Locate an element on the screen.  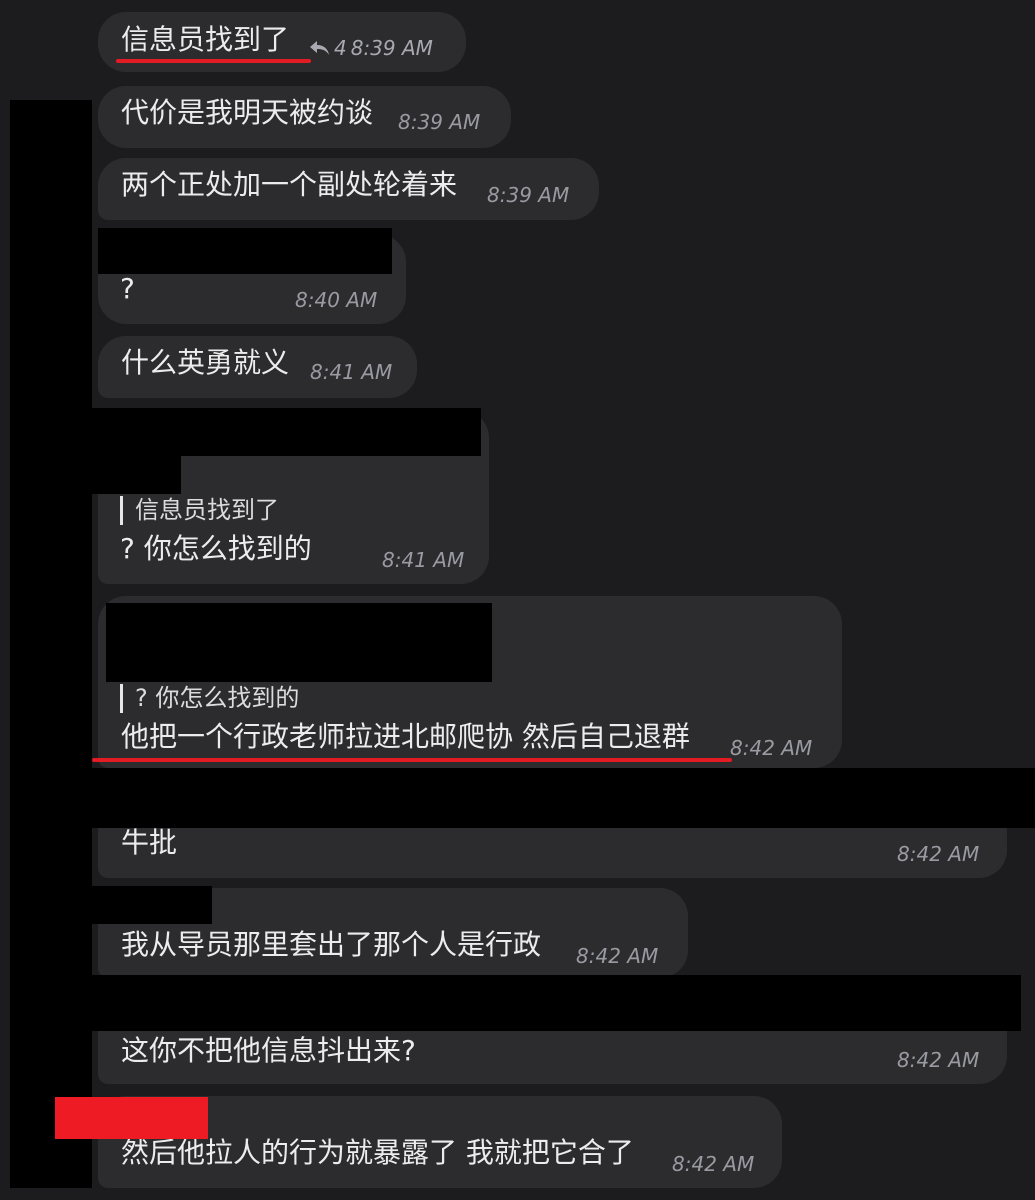
message-text: ? is located at coordinates (127, 288).